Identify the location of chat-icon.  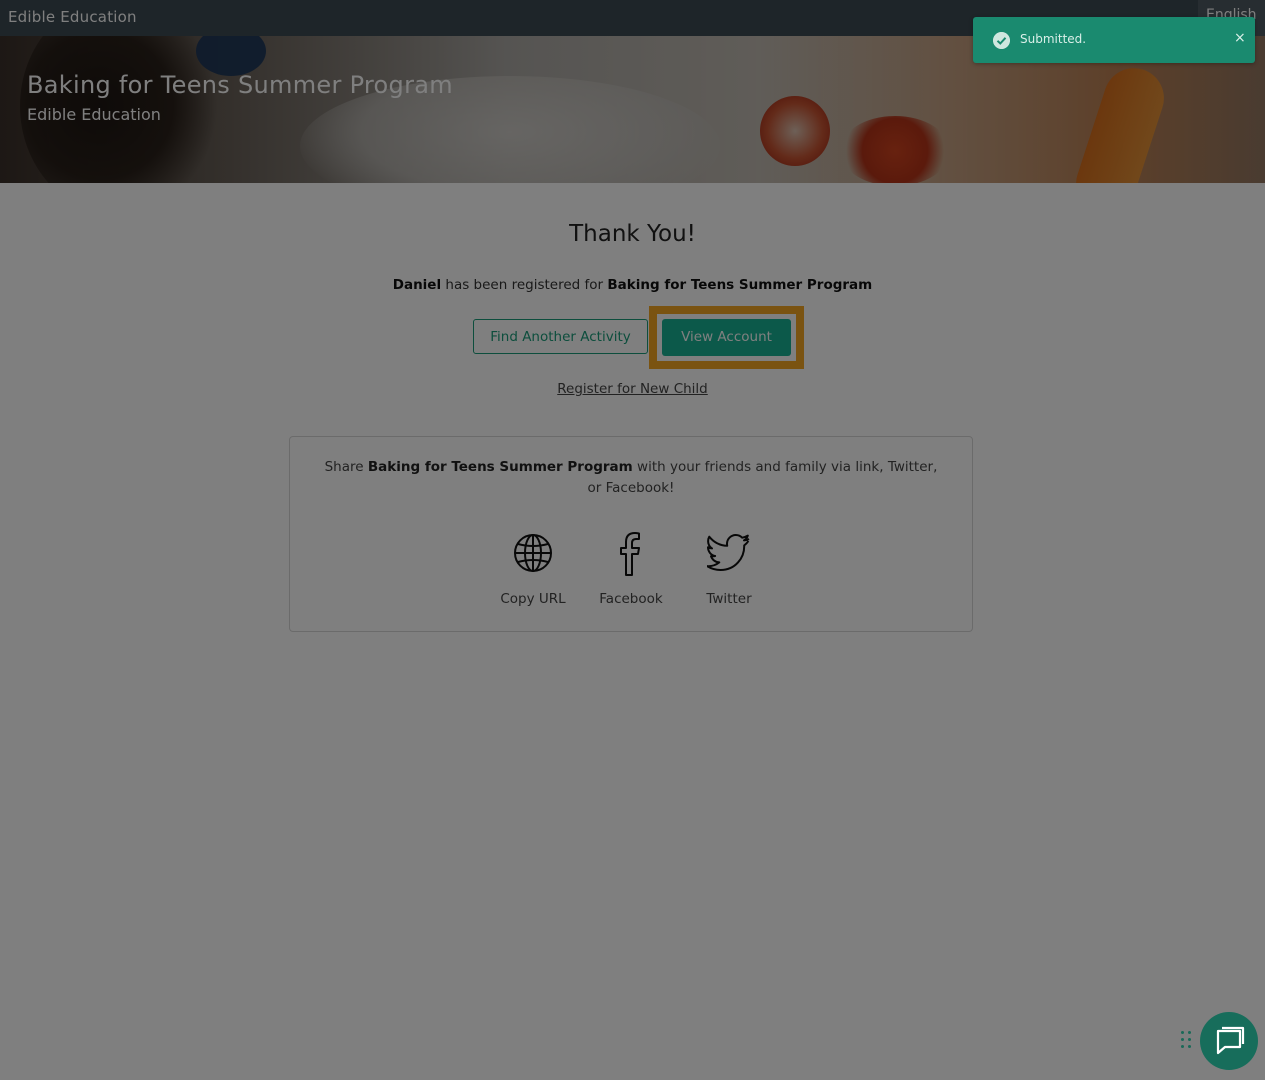
(1230, 1040).